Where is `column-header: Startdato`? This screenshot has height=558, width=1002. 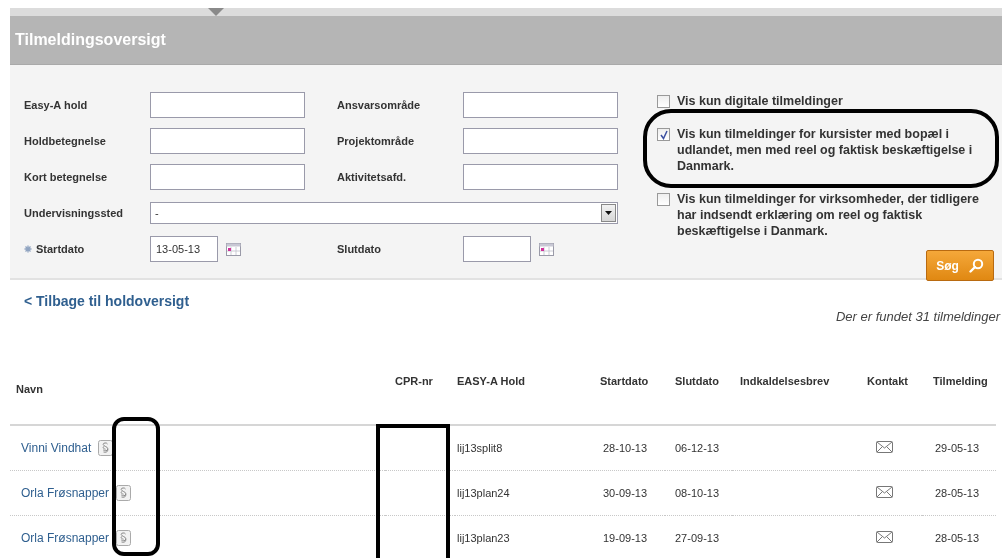
column-header: Startdato is located at coordinates (627, 387).